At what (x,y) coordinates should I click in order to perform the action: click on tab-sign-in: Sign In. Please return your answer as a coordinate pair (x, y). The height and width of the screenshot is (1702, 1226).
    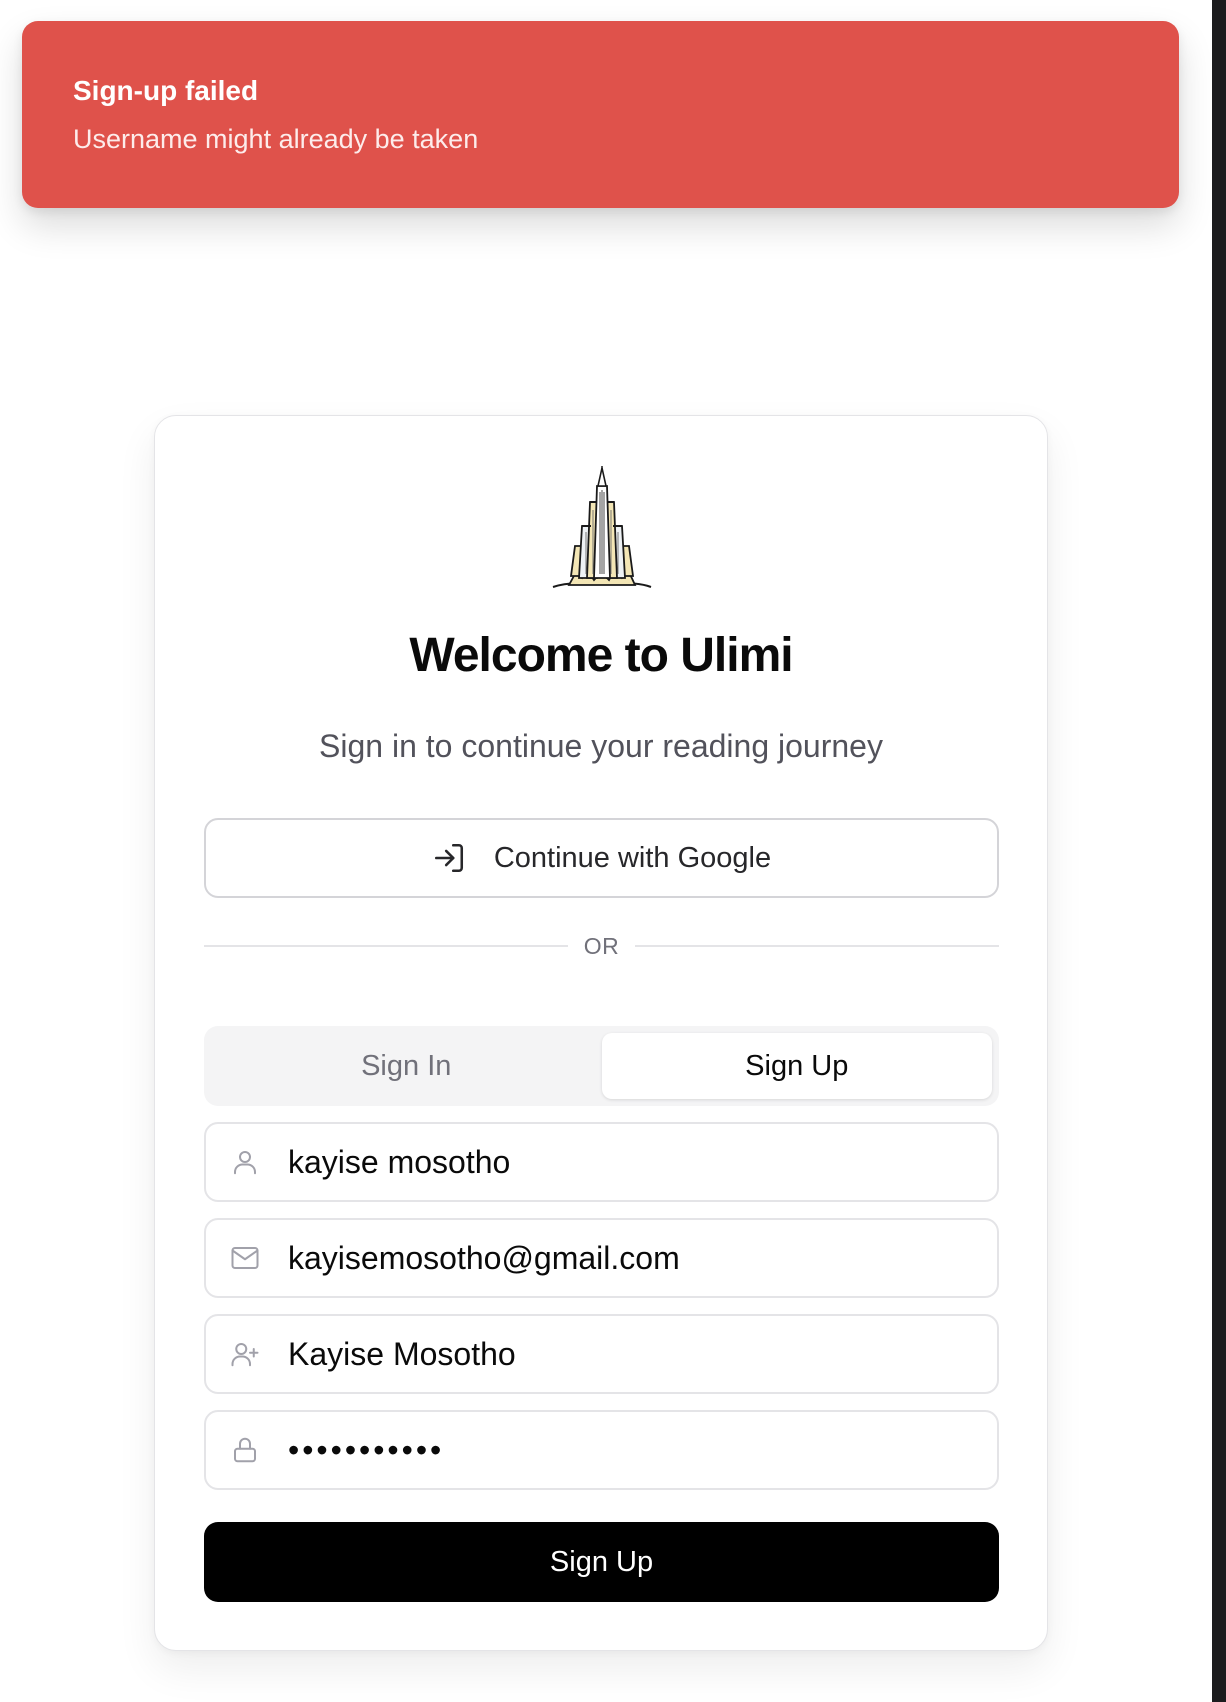
    Looking at the image, I should click on (406, 1066).